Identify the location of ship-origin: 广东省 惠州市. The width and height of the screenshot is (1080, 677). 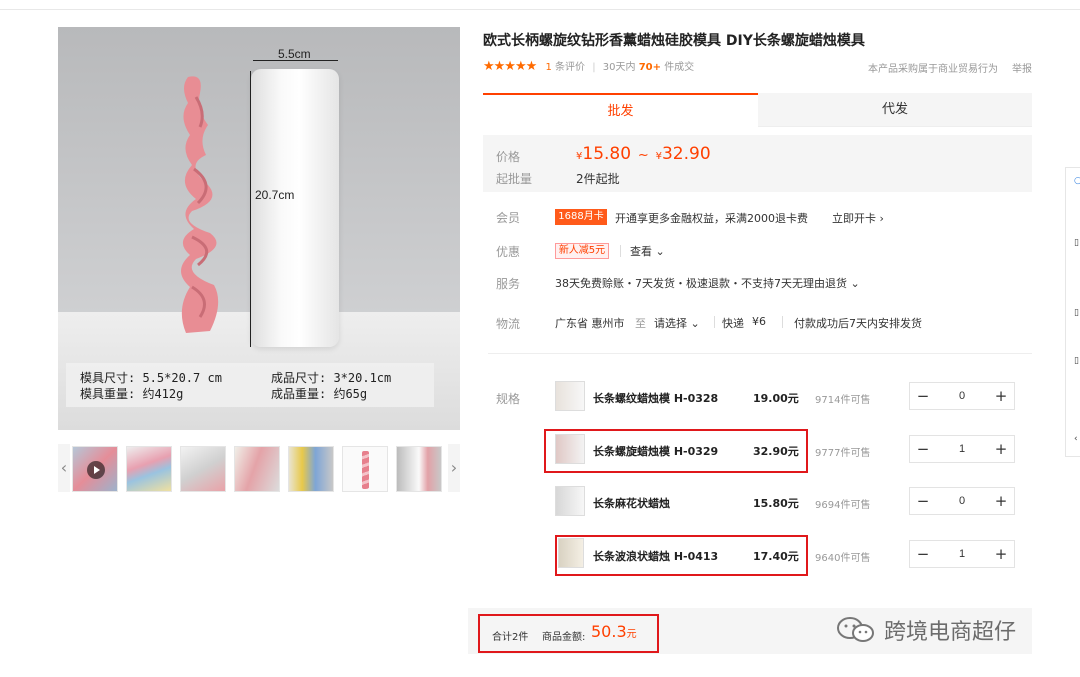
(590, 323).